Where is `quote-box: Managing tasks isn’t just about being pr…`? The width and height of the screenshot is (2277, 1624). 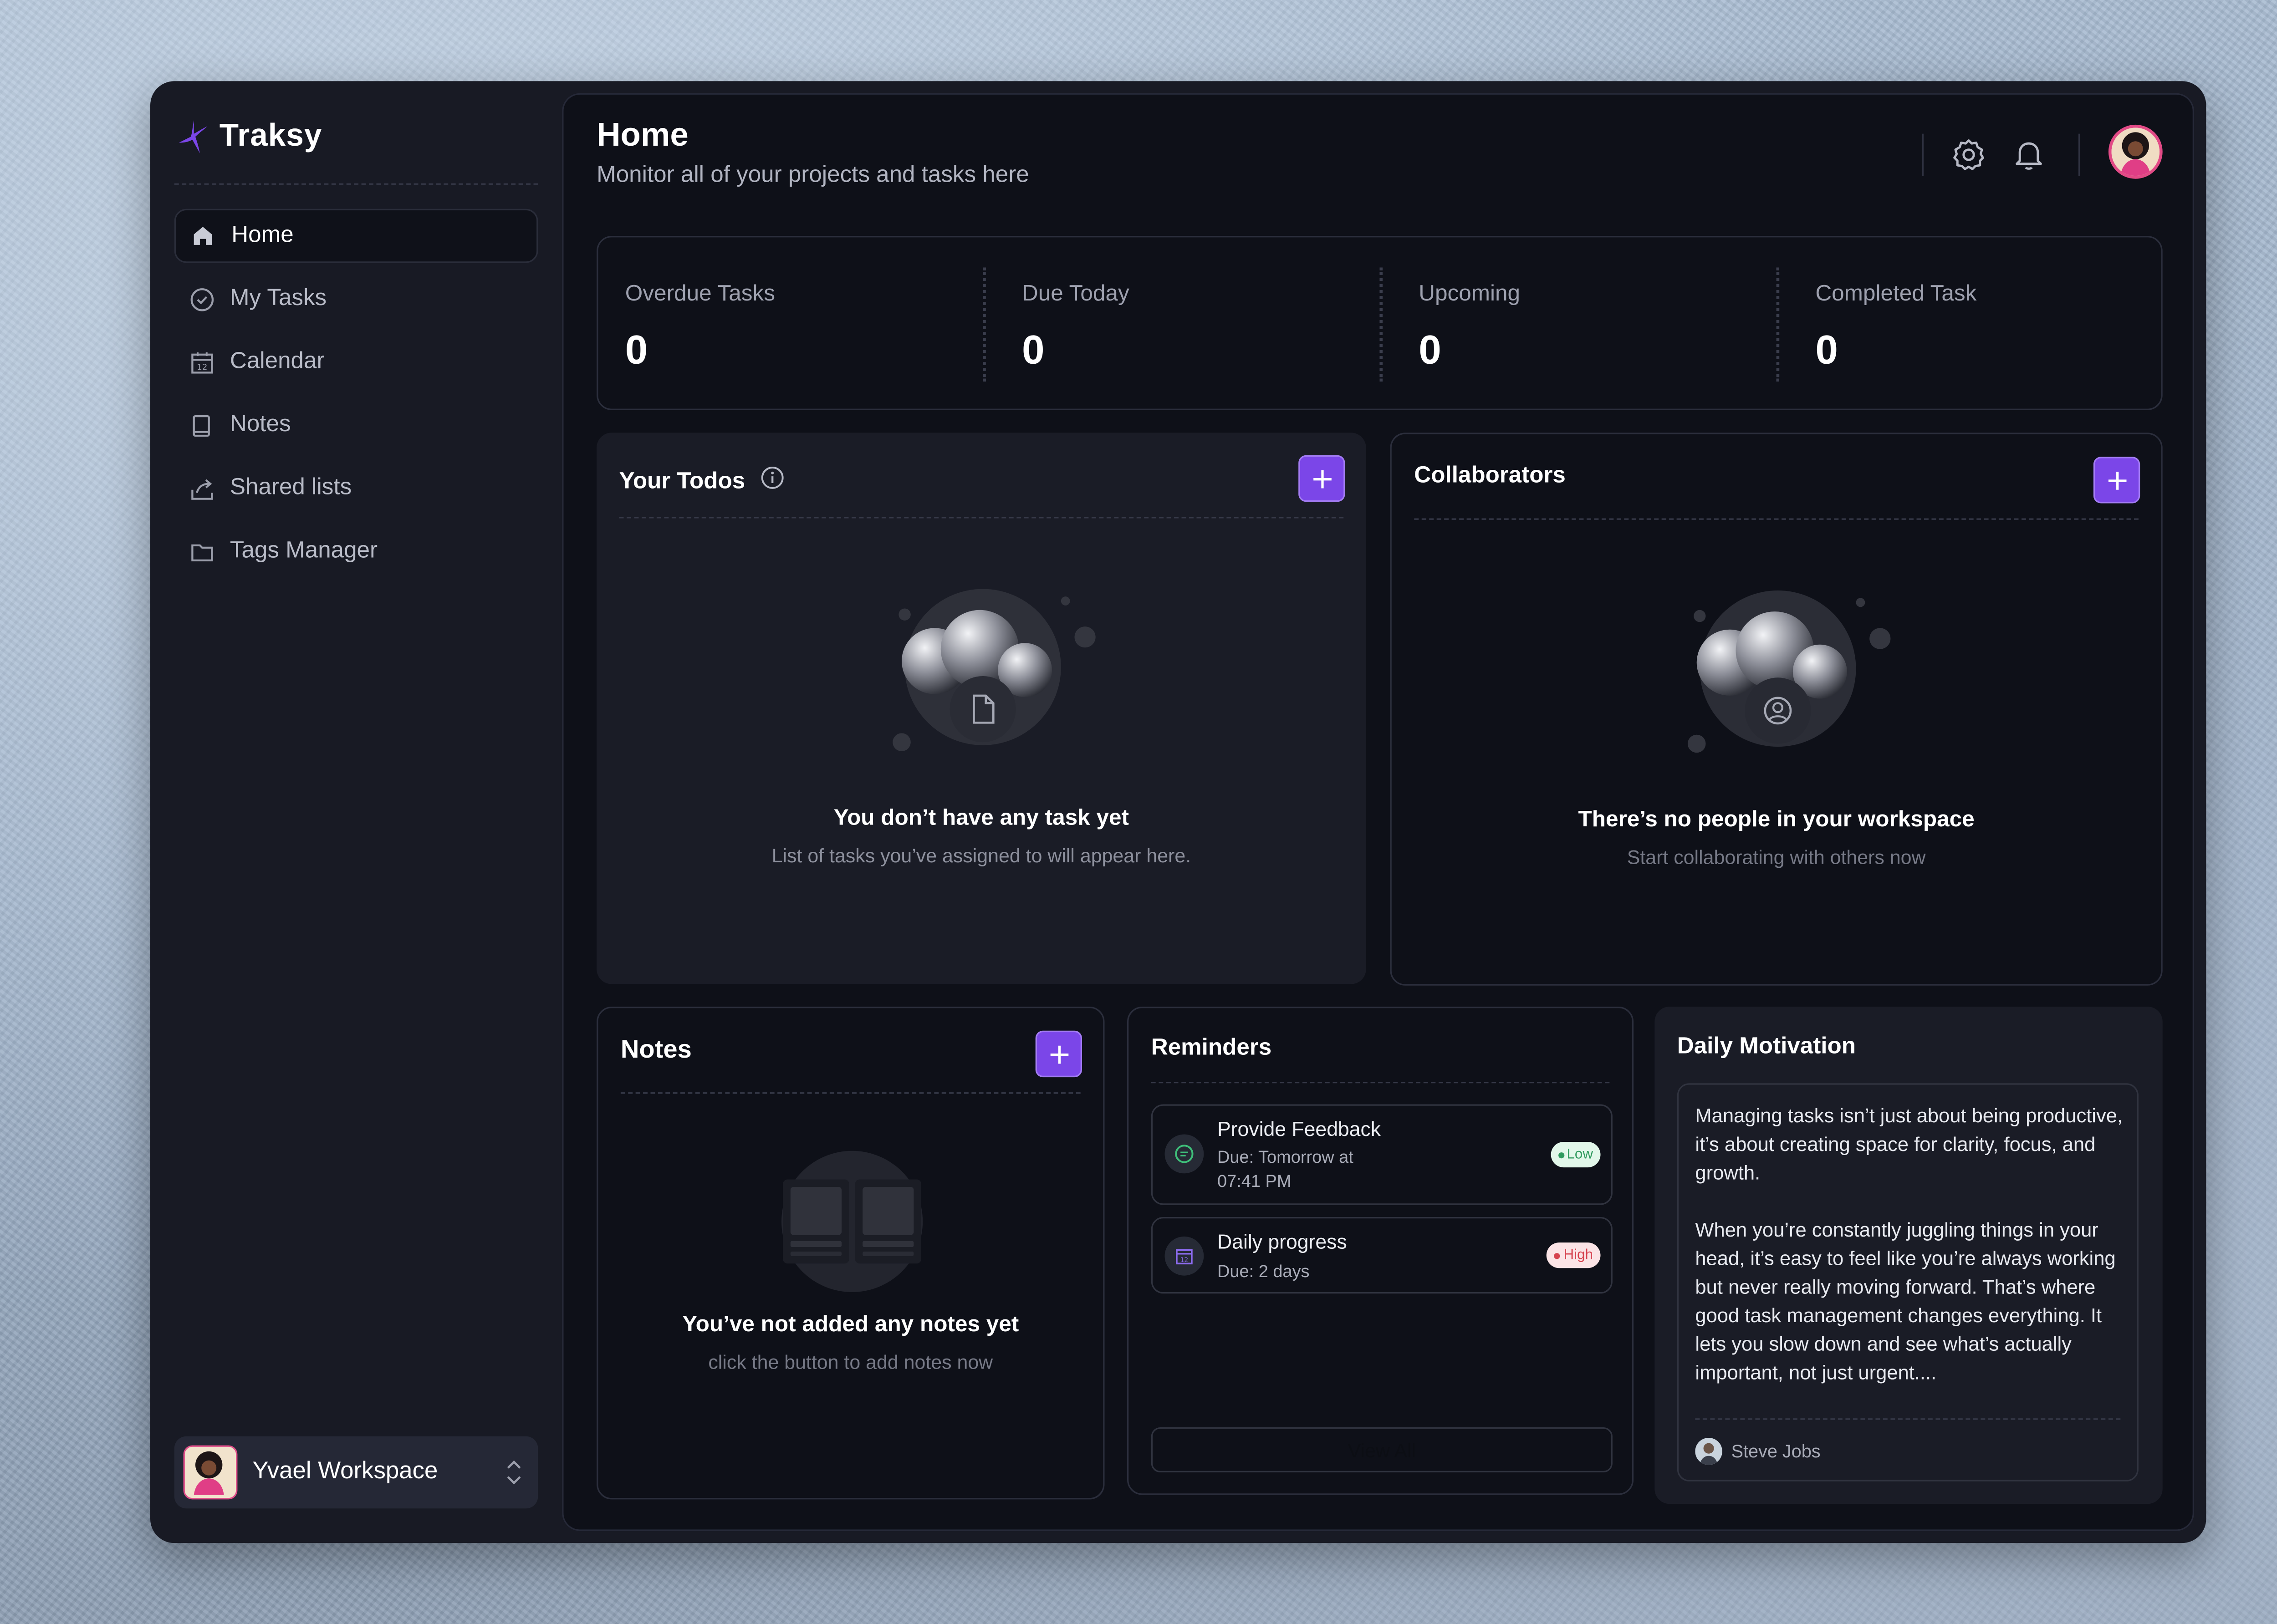 quote-box: Managing tasks isn’t just about being pr… is located at coordinates (1908, 1282).